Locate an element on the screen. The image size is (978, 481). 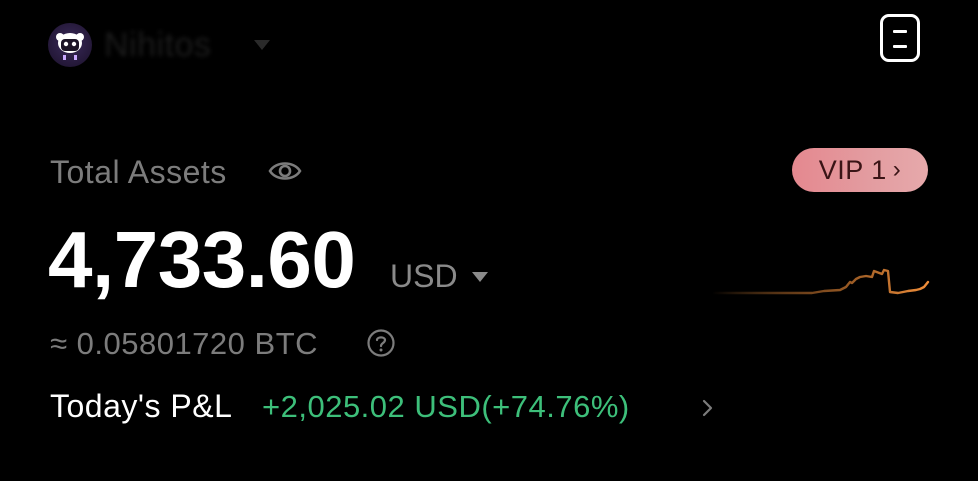
btc-equivalent-value: ≈ 0.05801720 BTC is located at coordinates (184, 343).